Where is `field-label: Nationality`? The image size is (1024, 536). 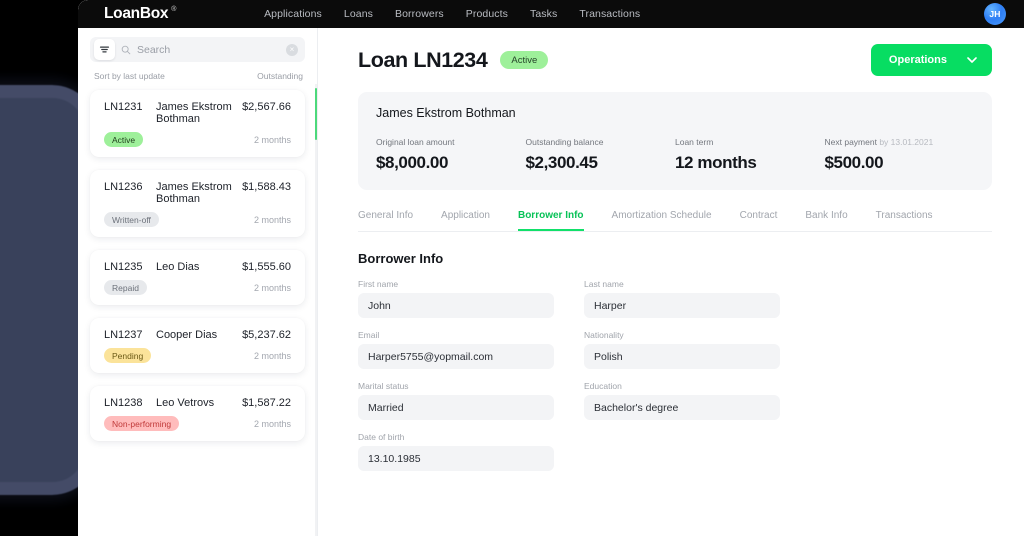 field-label: Nationality is located at coordinates (604, 335).